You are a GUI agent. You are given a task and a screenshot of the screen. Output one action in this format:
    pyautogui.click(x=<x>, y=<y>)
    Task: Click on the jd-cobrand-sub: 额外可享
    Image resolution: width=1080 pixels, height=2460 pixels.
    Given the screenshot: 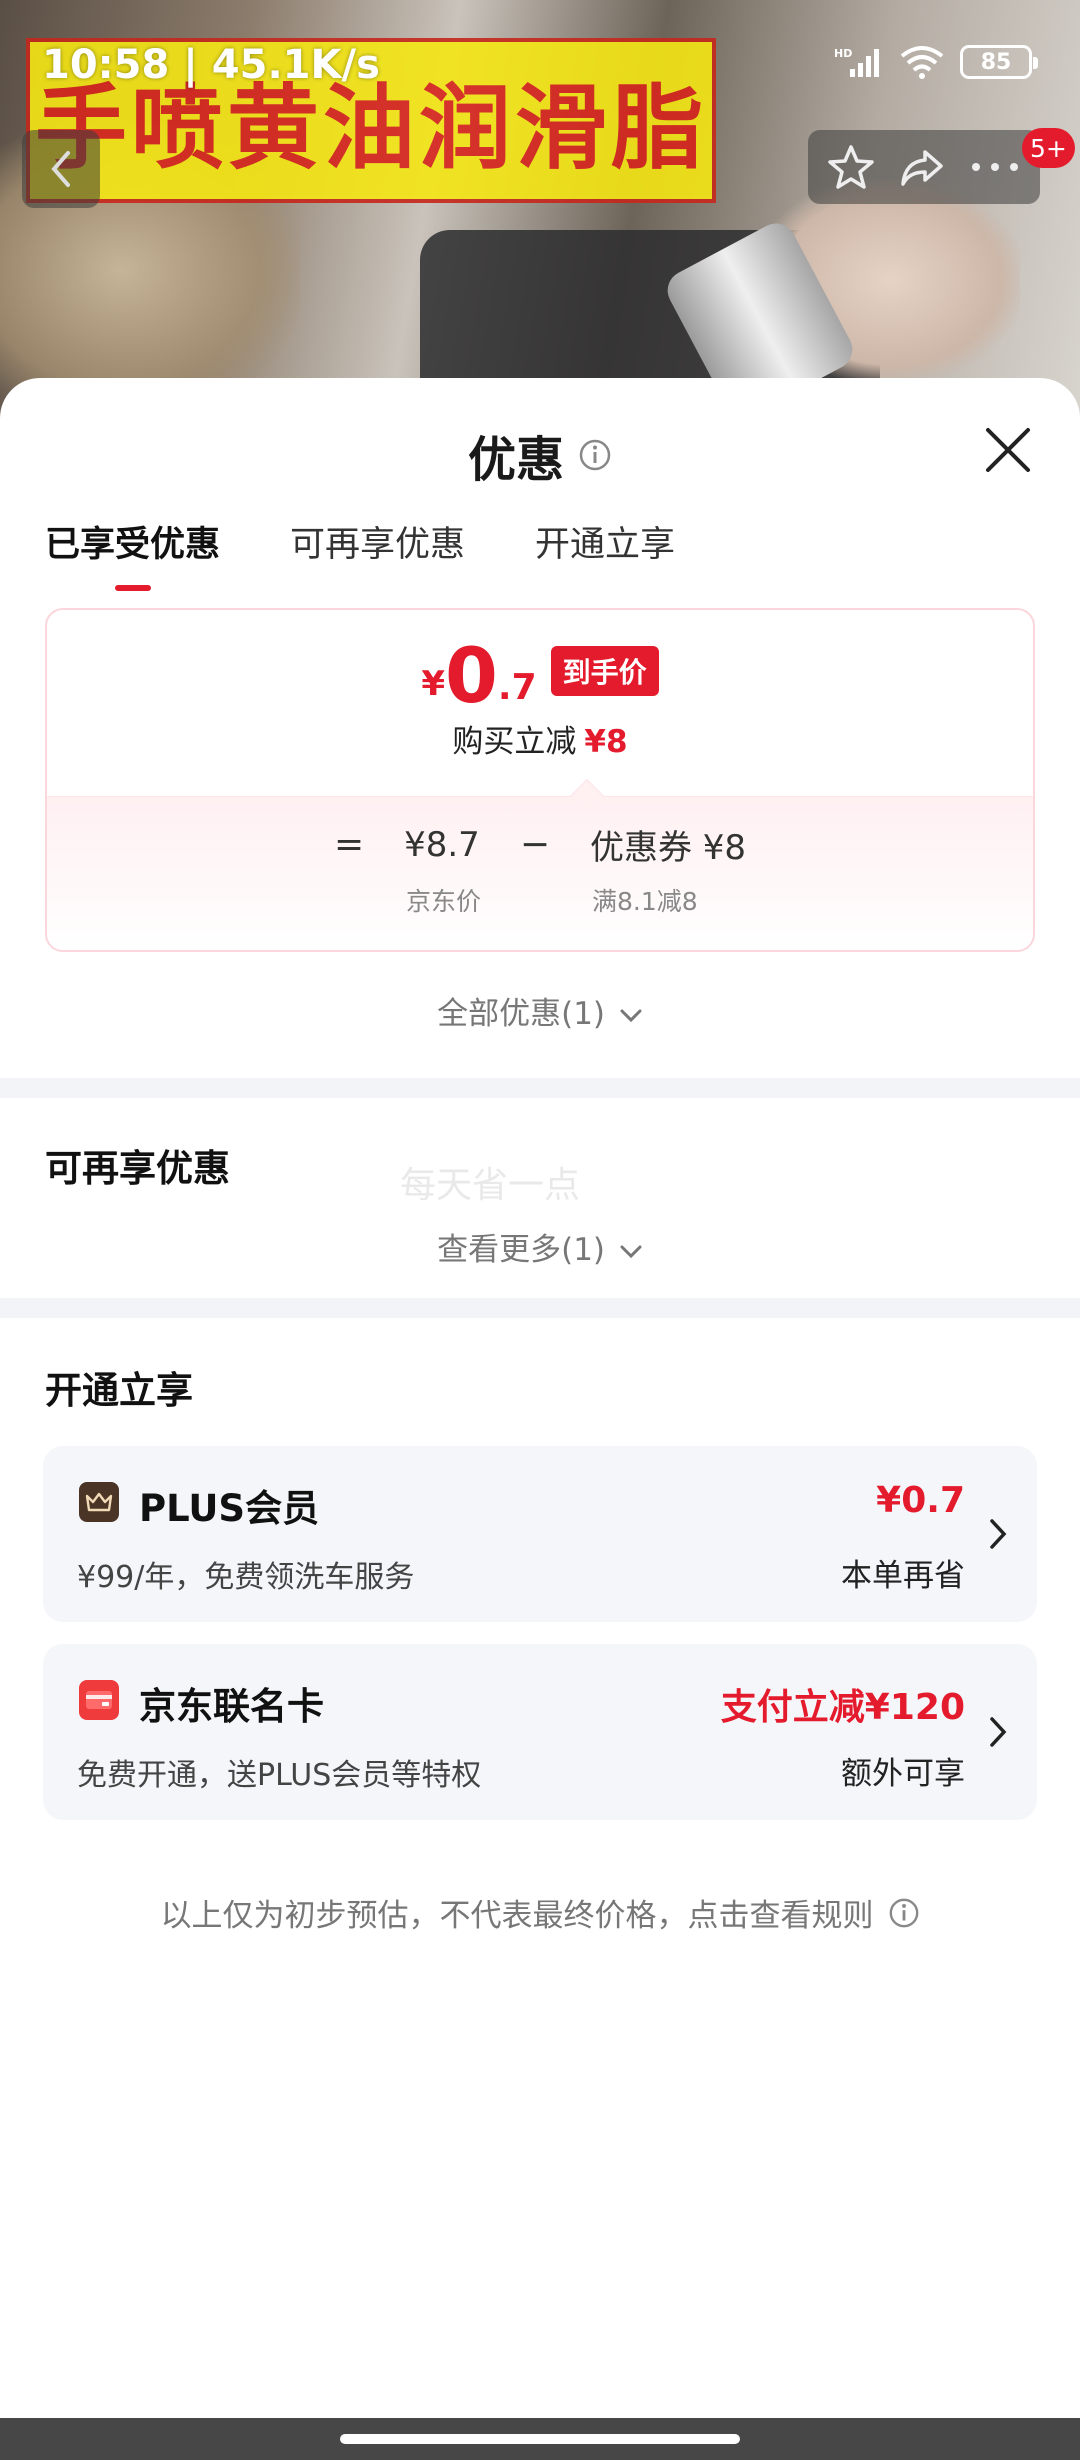 What is the action you would take?
    pyautogui.click(x=903, y=1774)
    